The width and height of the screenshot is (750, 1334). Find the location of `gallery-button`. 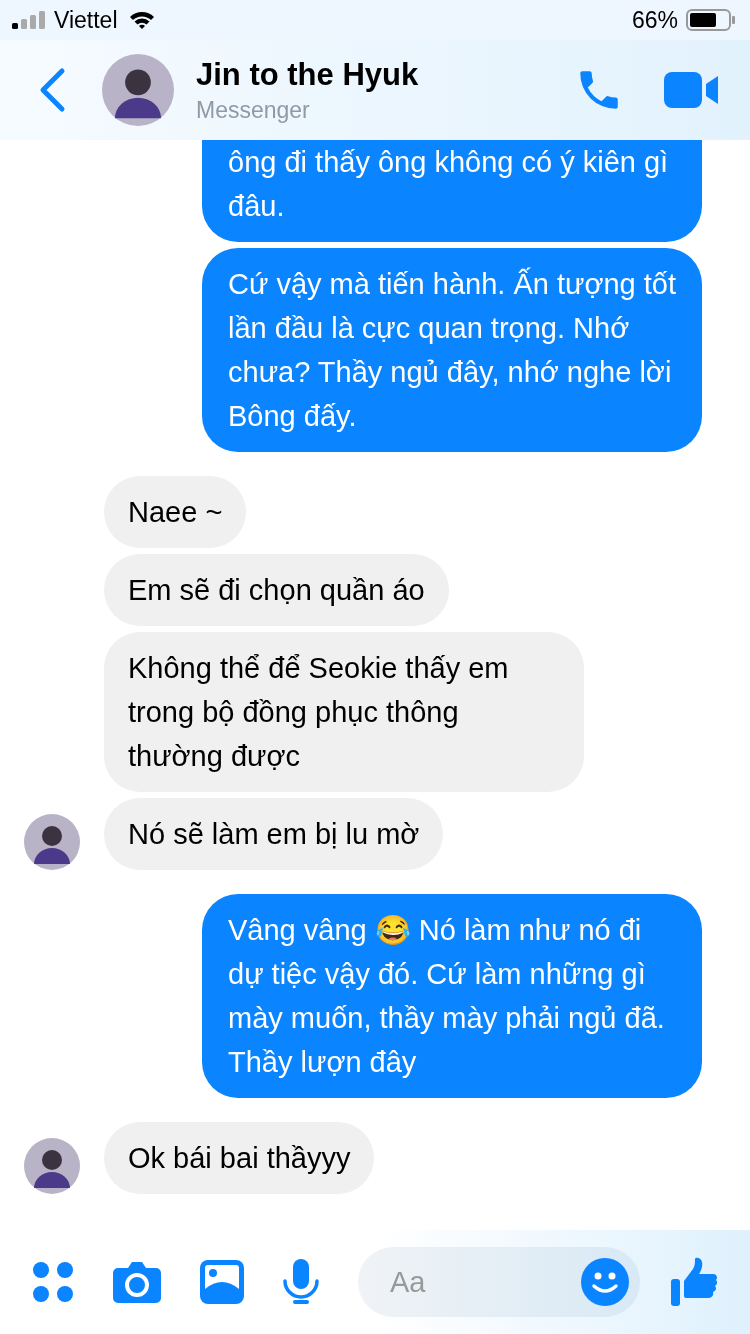

gallery-button is located at coordinates (222, 1282).